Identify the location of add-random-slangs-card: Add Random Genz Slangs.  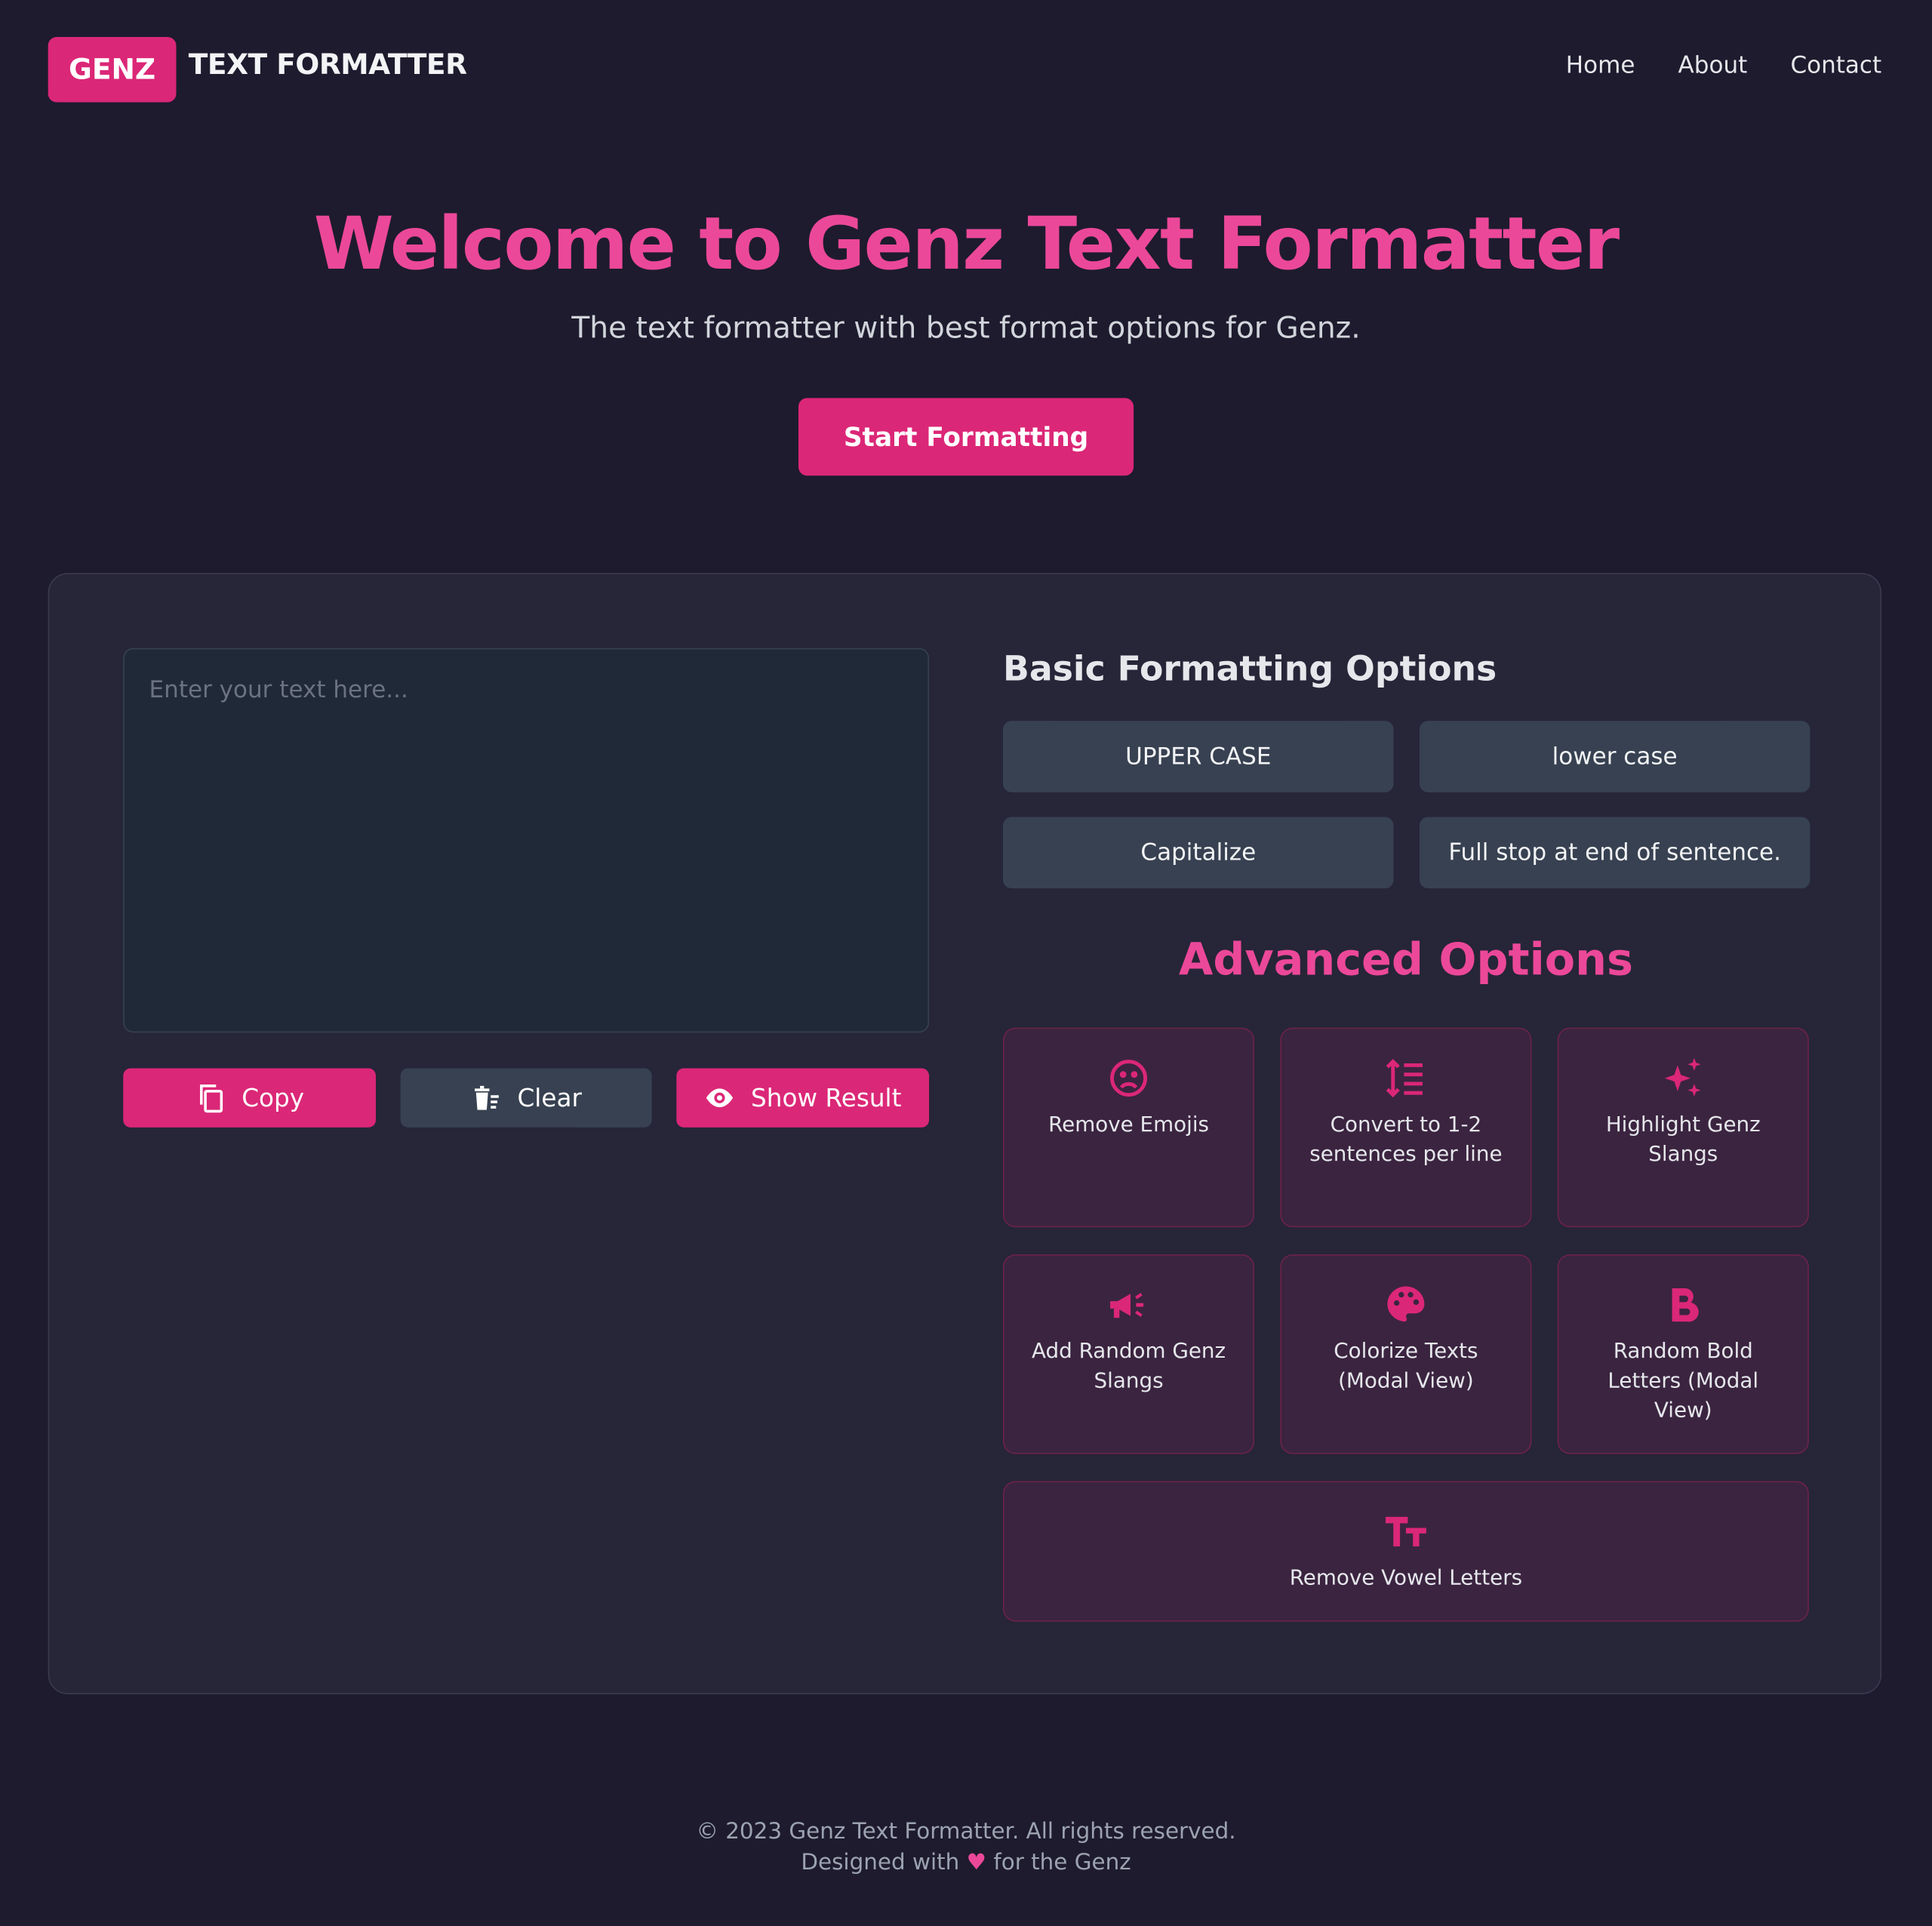
(1129, 1354).